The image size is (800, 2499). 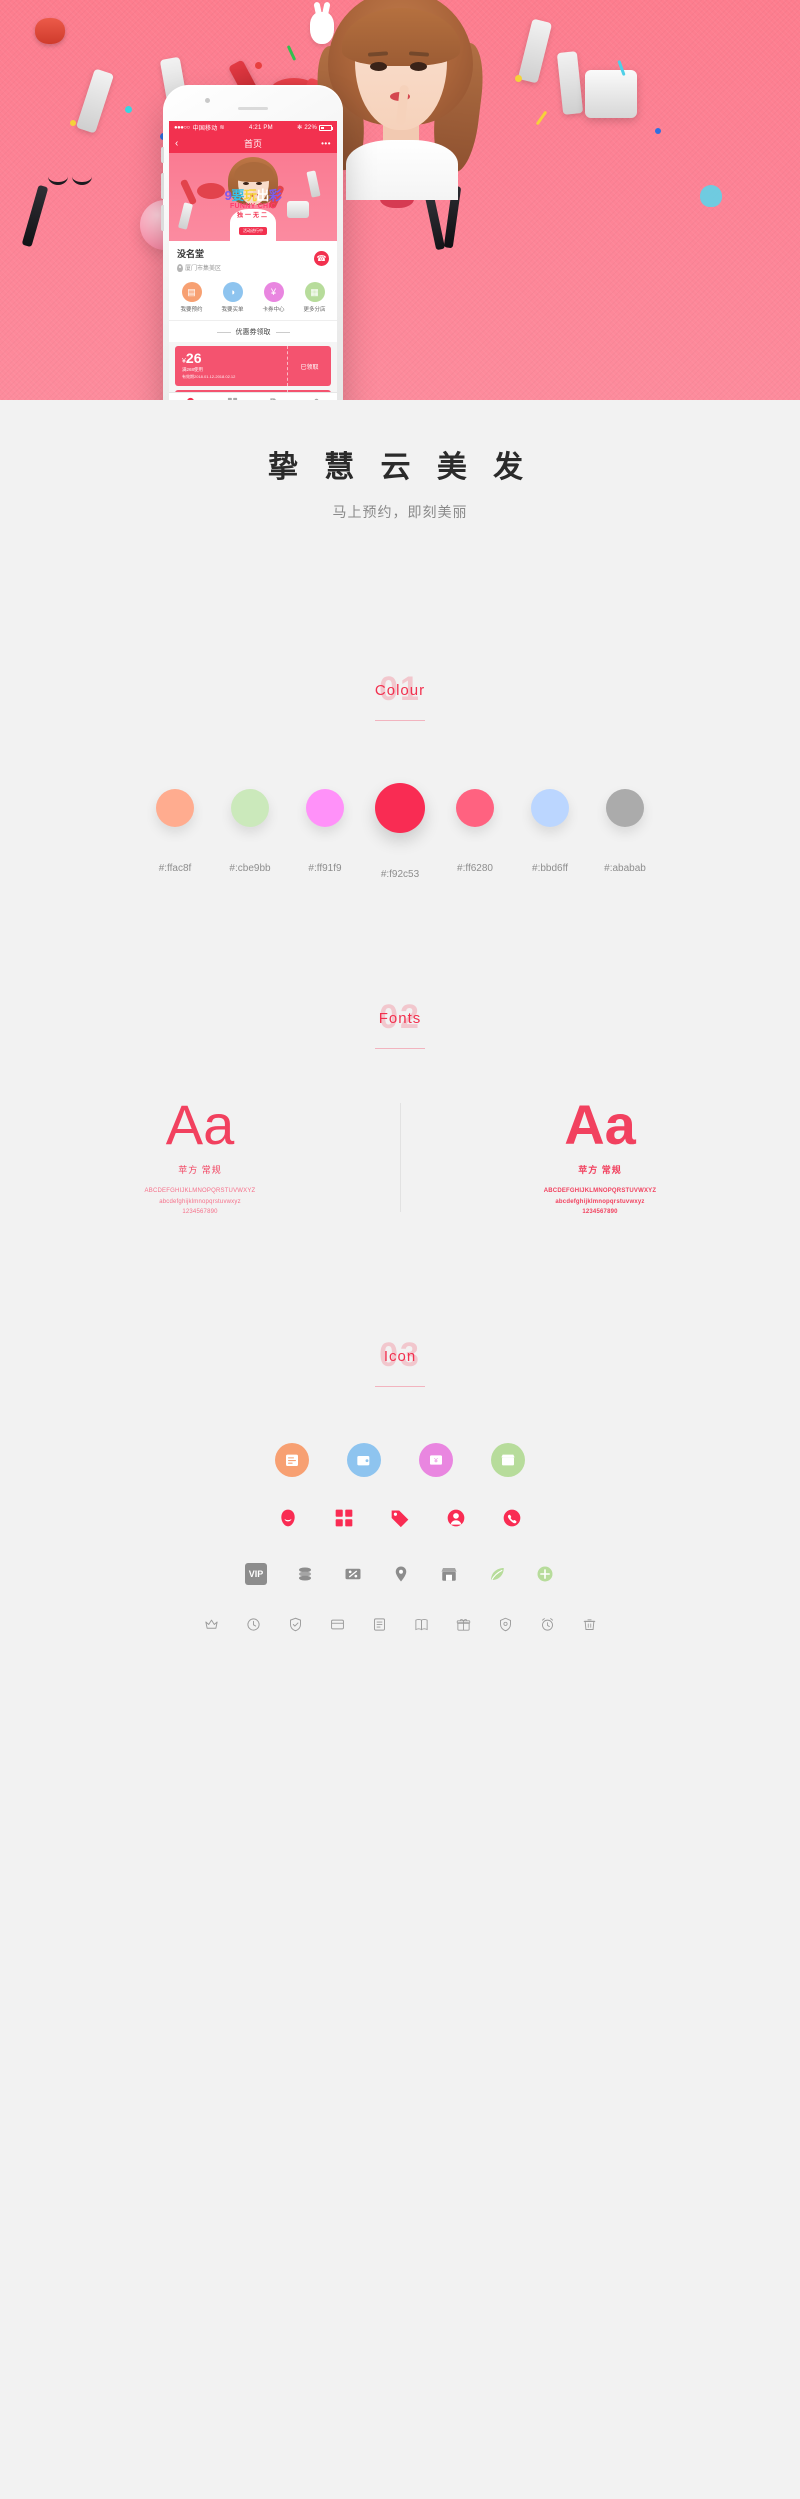 What do you see at coordinates (71, 177) in the screenshot?
I see `false-lashes-prop` at bounding box center [71, 177].